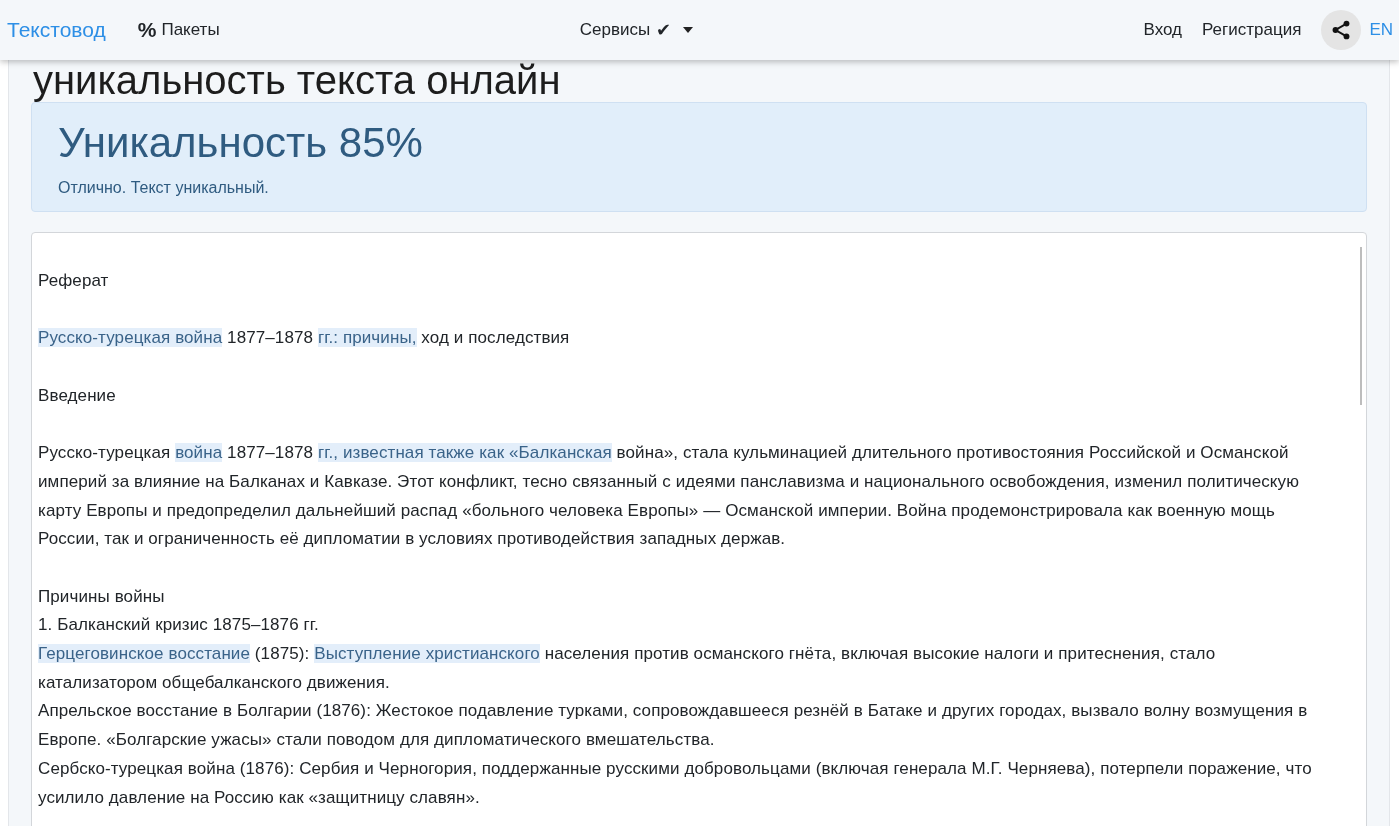  What do you see at coordinates (304, 338) in the screenshot?
I see `text-paragraph: Русско-турецкая война 1877–1878 гг.: причины, ход и последствия` at bounding box center [304, 338].